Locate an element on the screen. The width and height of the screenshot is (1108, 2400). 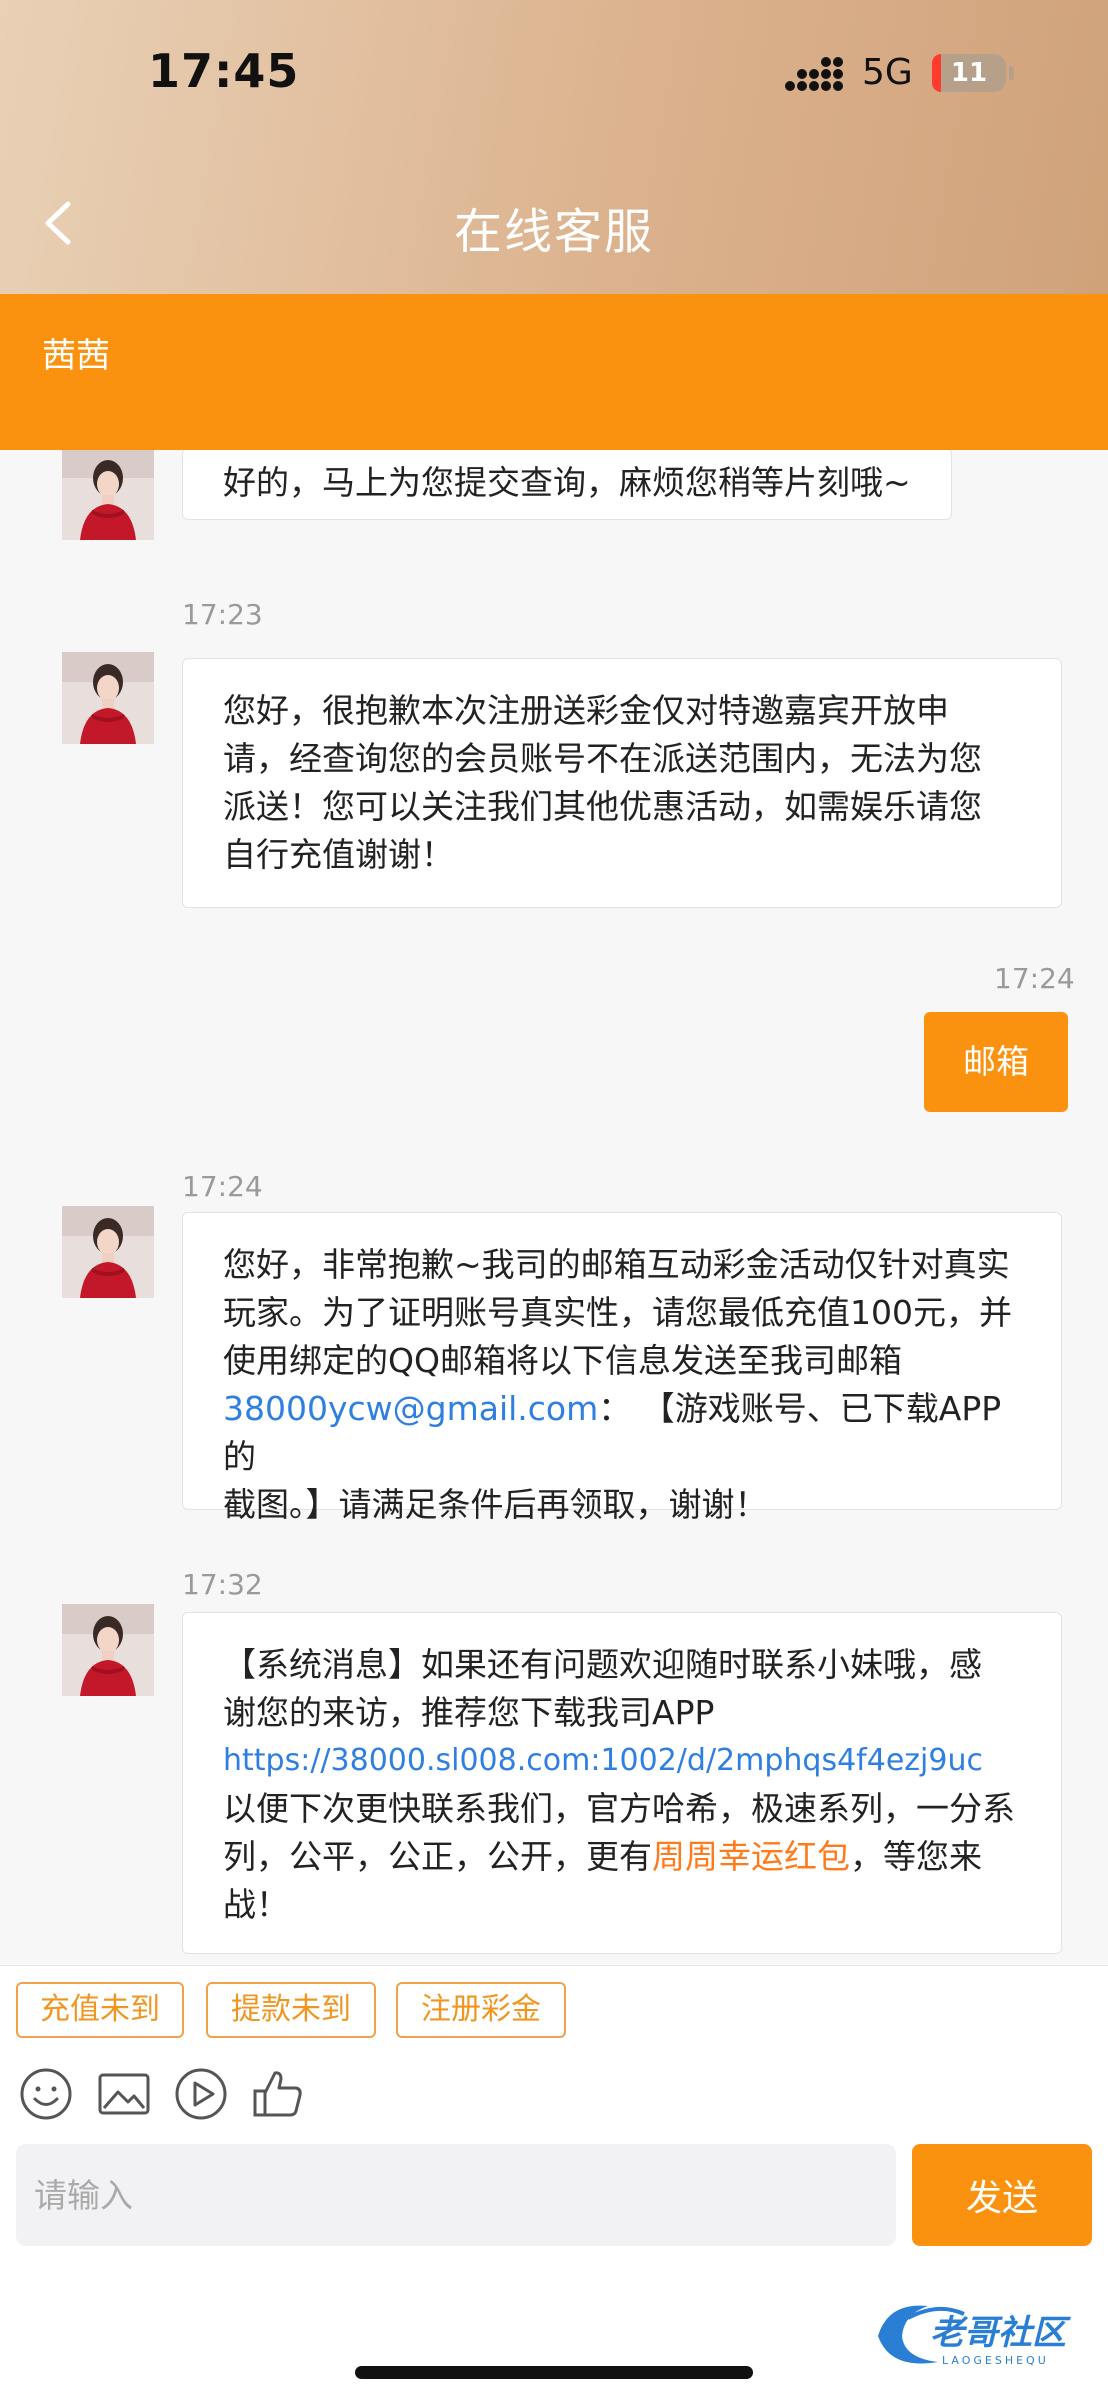
battery-icon: 11 is located at coordinates (969, 73).